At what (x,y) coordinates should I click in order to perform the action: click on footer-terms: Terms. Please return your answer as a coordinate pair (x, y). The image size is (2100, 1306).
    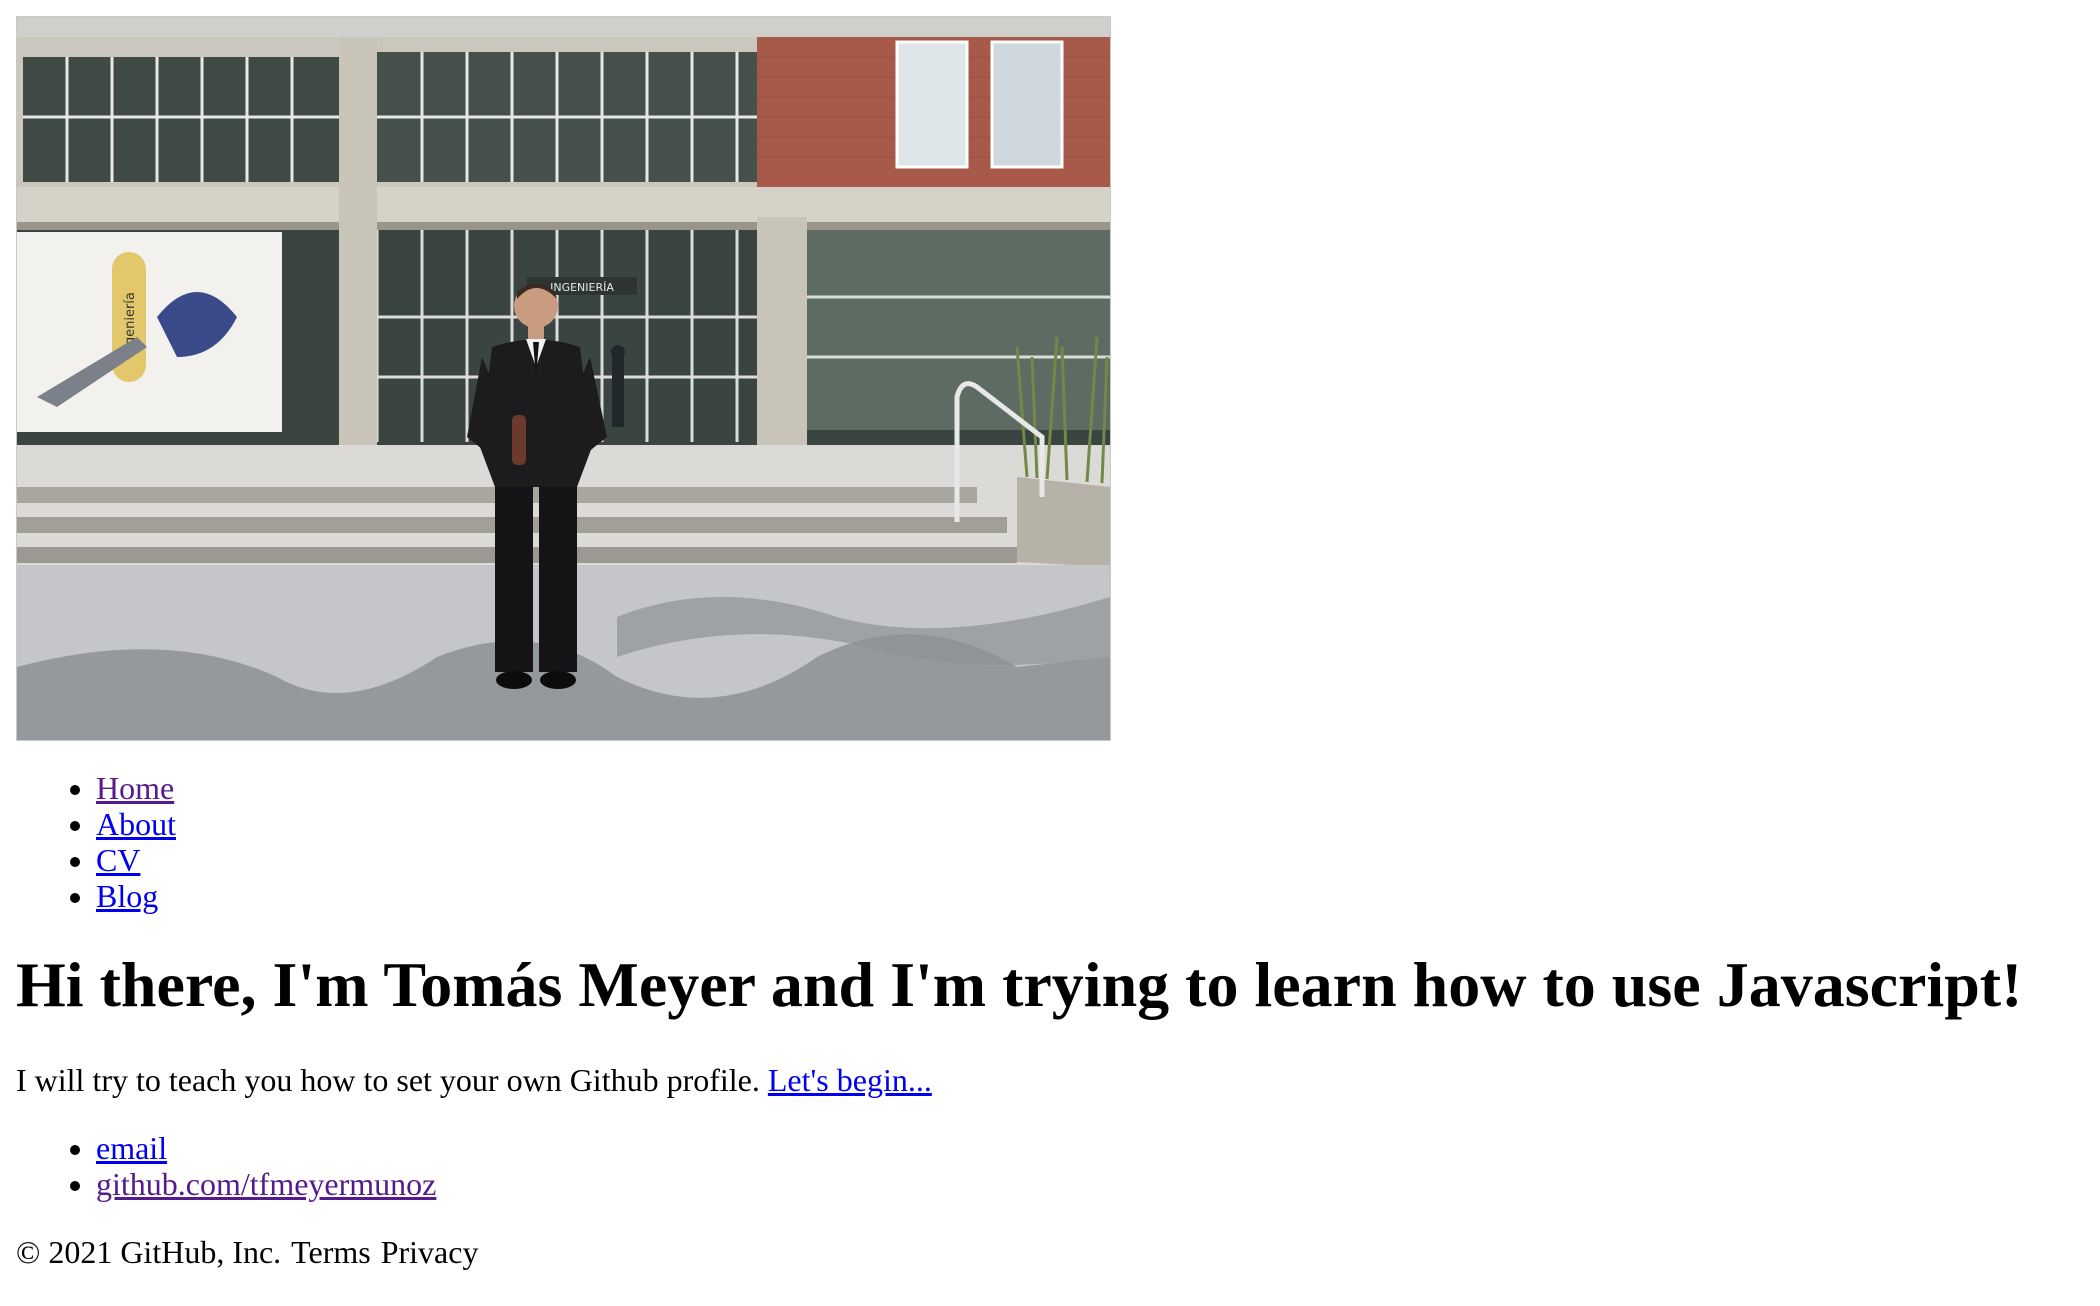
    Looking at the image, I should click on (331, 1252).